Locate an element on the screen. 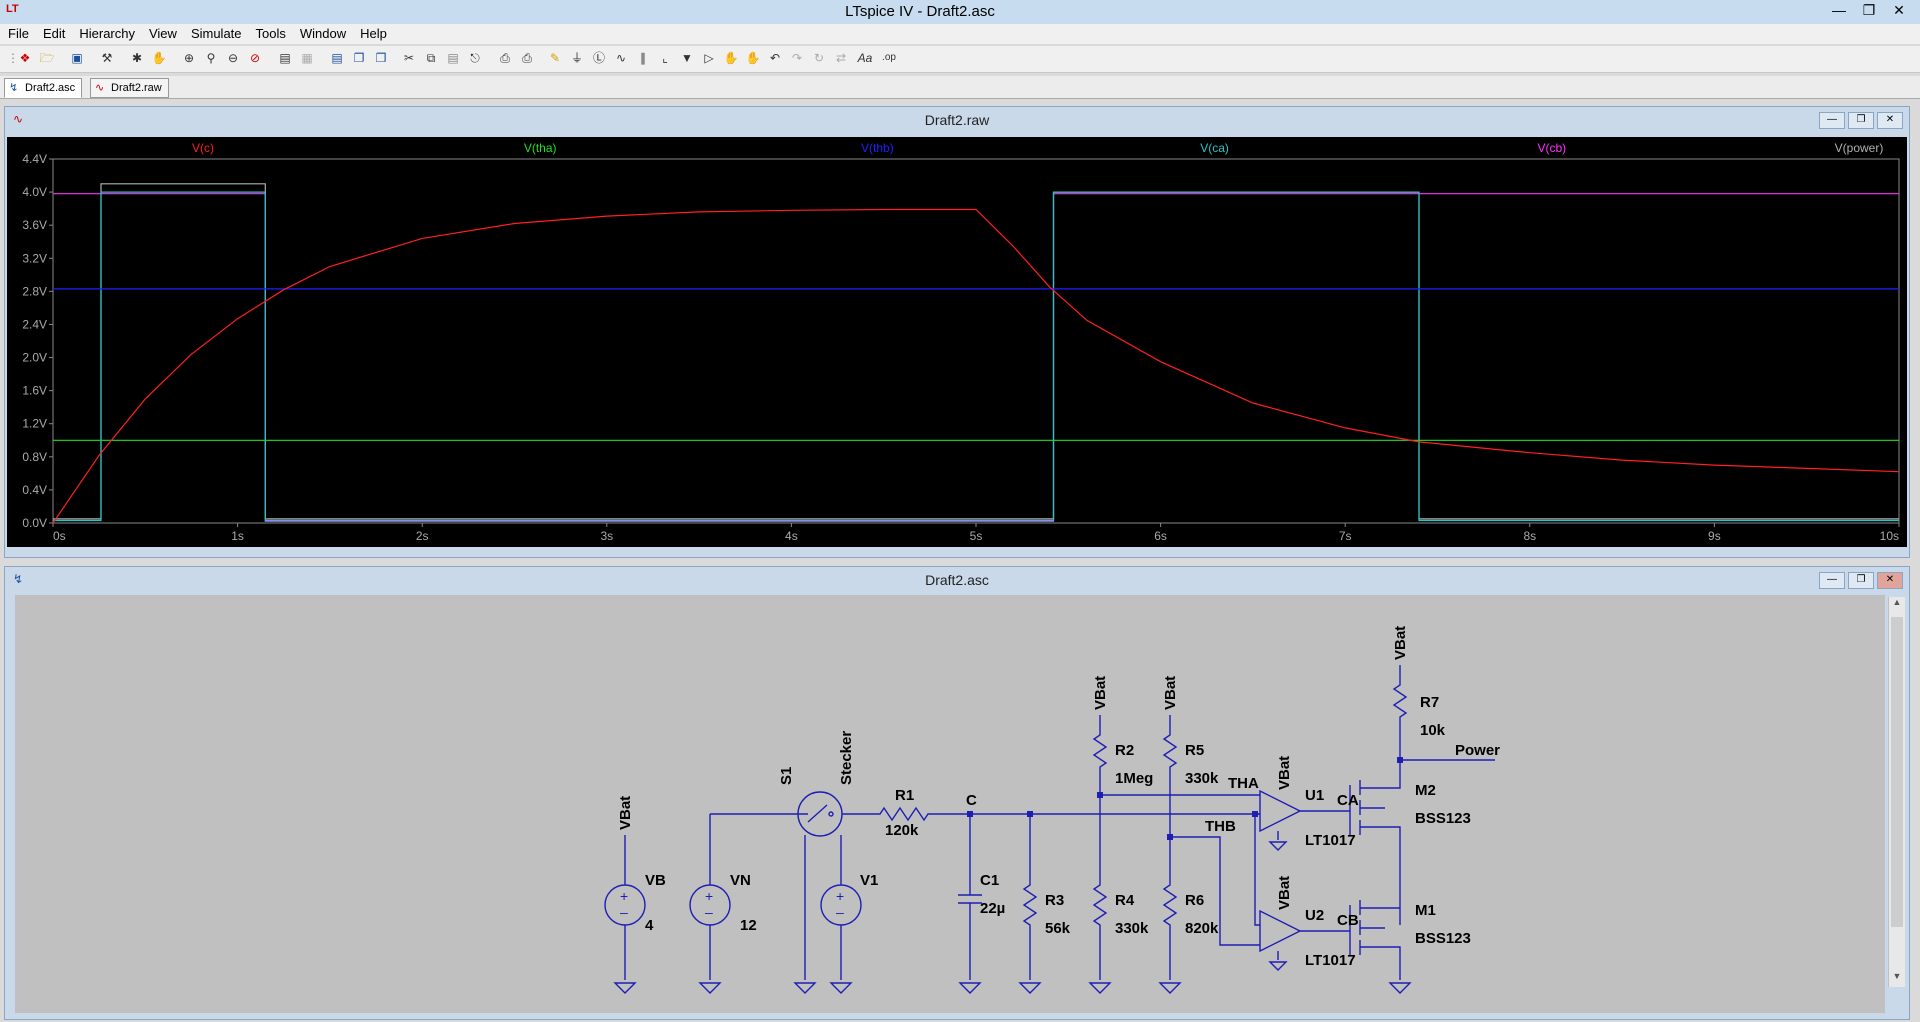 The width and height of the screenshot is (1920, 1022). open-folder-icon: 🗁 is located at coordinates (47, 58).